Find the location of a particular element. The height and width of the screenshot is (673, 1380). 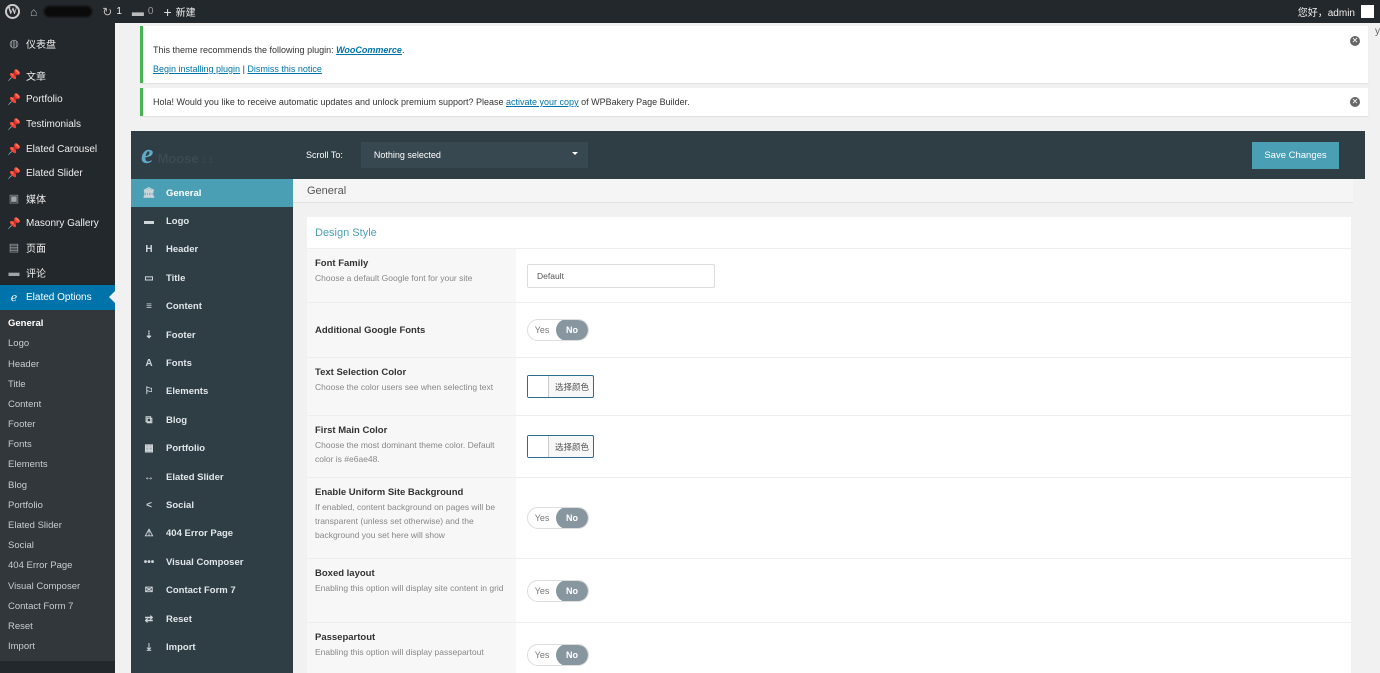

save-changes-button: Save Changes is located at coordinates (1295, 155).